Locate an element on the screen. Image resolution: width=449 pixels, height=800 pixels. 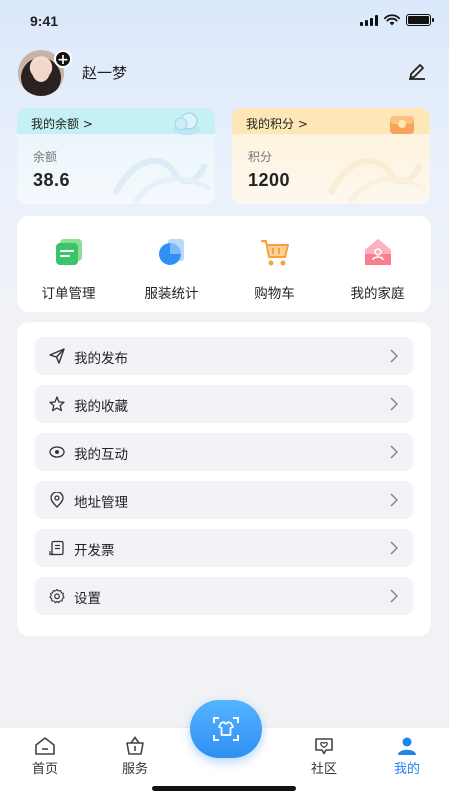
scan-shirt-icon is located at coordinates (226, 729).